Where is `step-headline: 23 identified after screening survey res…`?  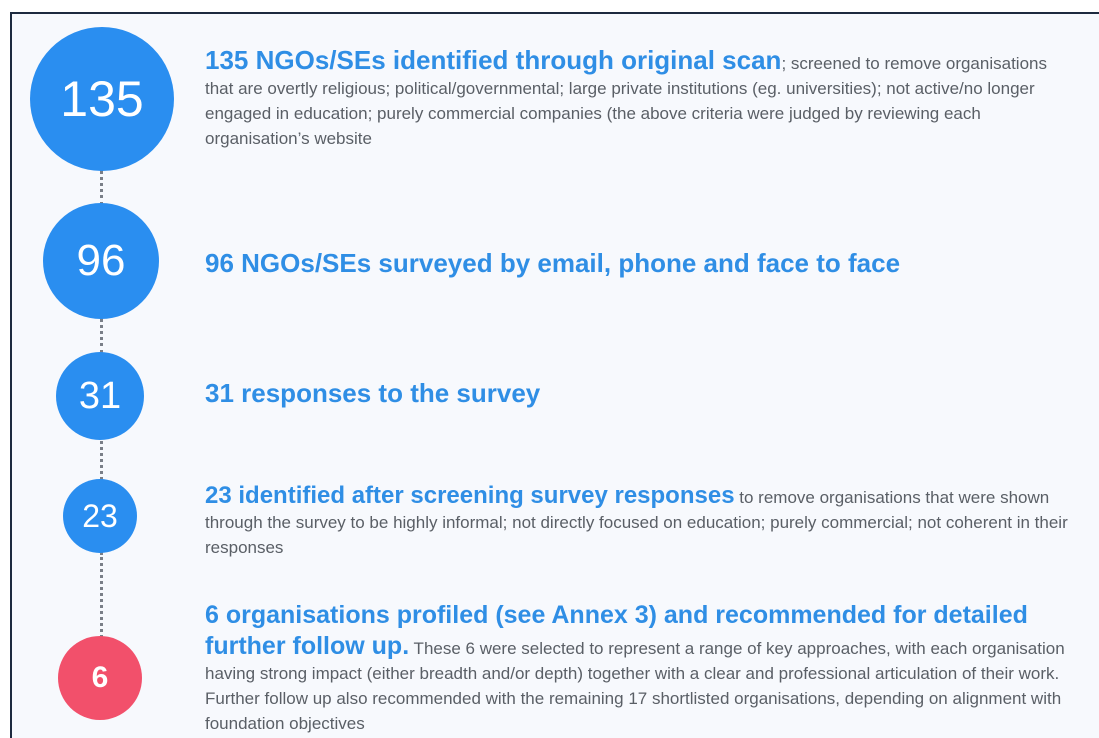
step-headline: 23 identified after screening survey res… is located at coordinates (470, 495).